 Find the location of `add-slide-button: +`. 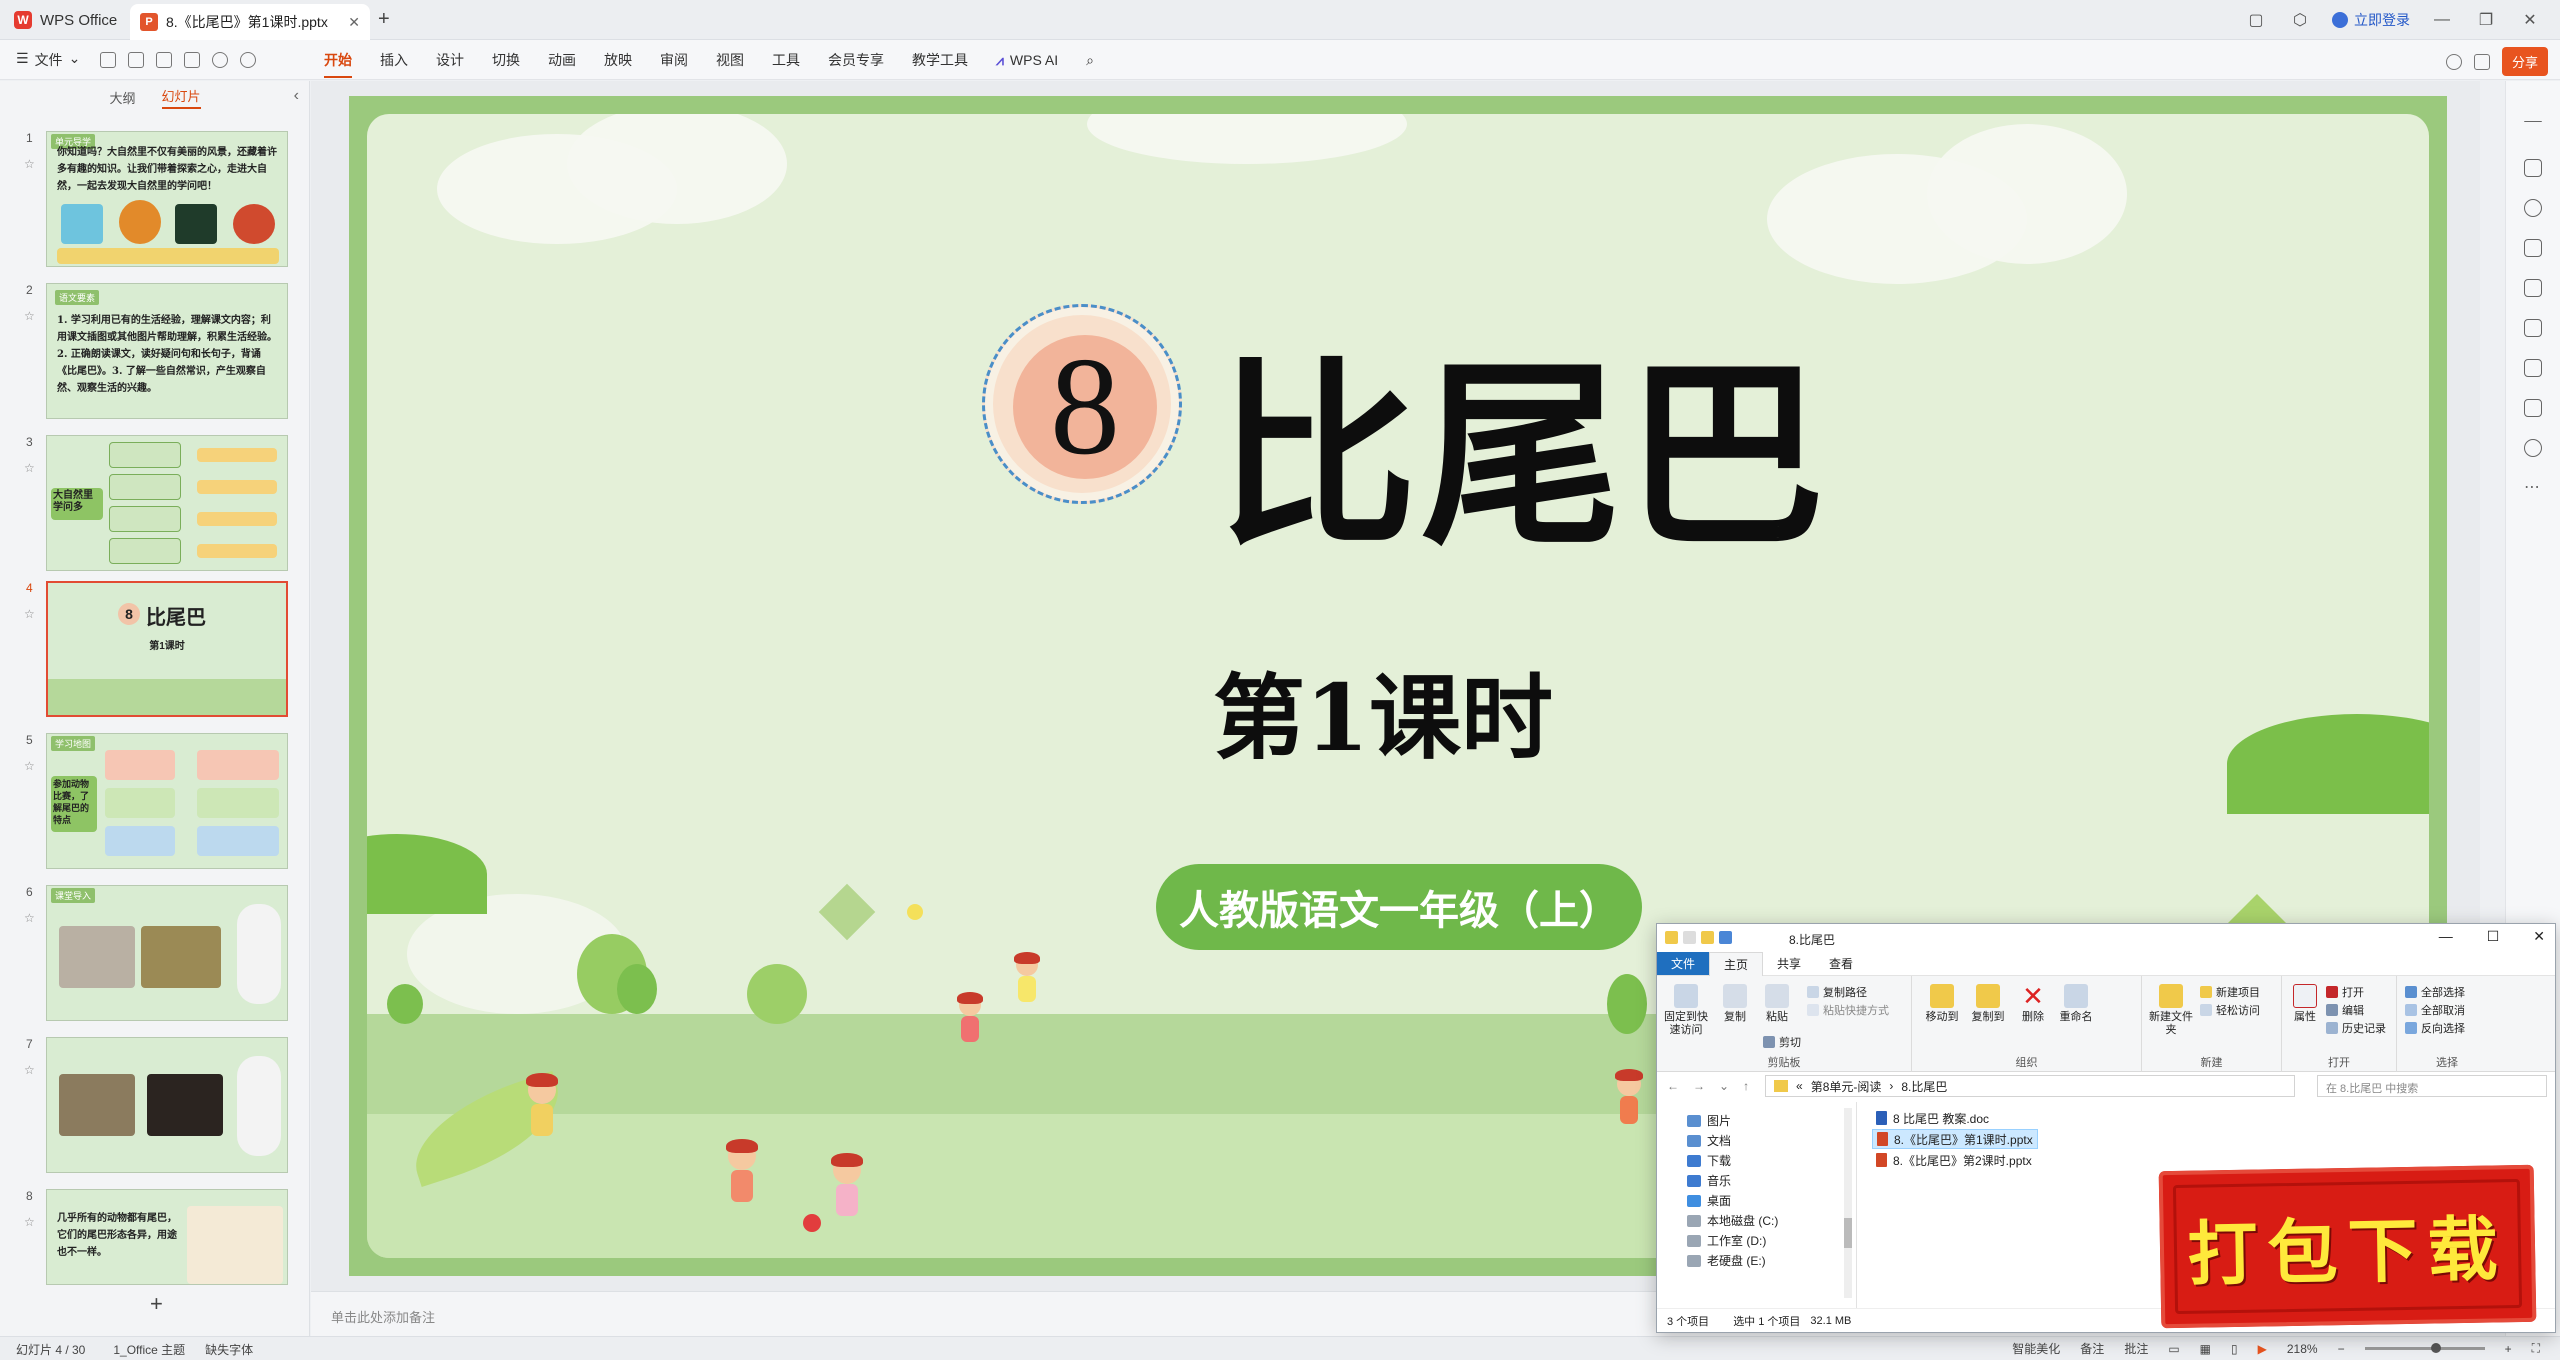

add-slide-button: + is located at coordinates (156, 1304).